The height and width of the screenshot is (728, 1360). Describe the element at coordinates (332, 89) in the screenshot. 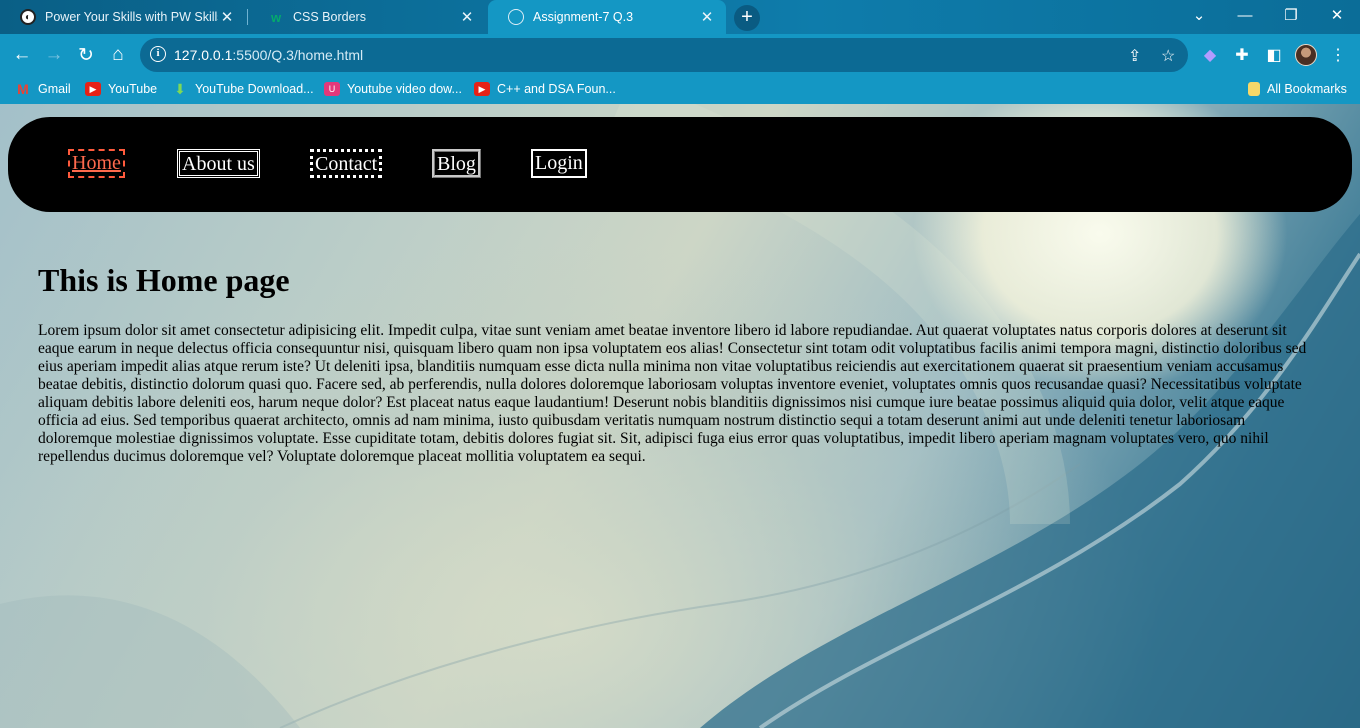

I see `u-icon: U` at that location.